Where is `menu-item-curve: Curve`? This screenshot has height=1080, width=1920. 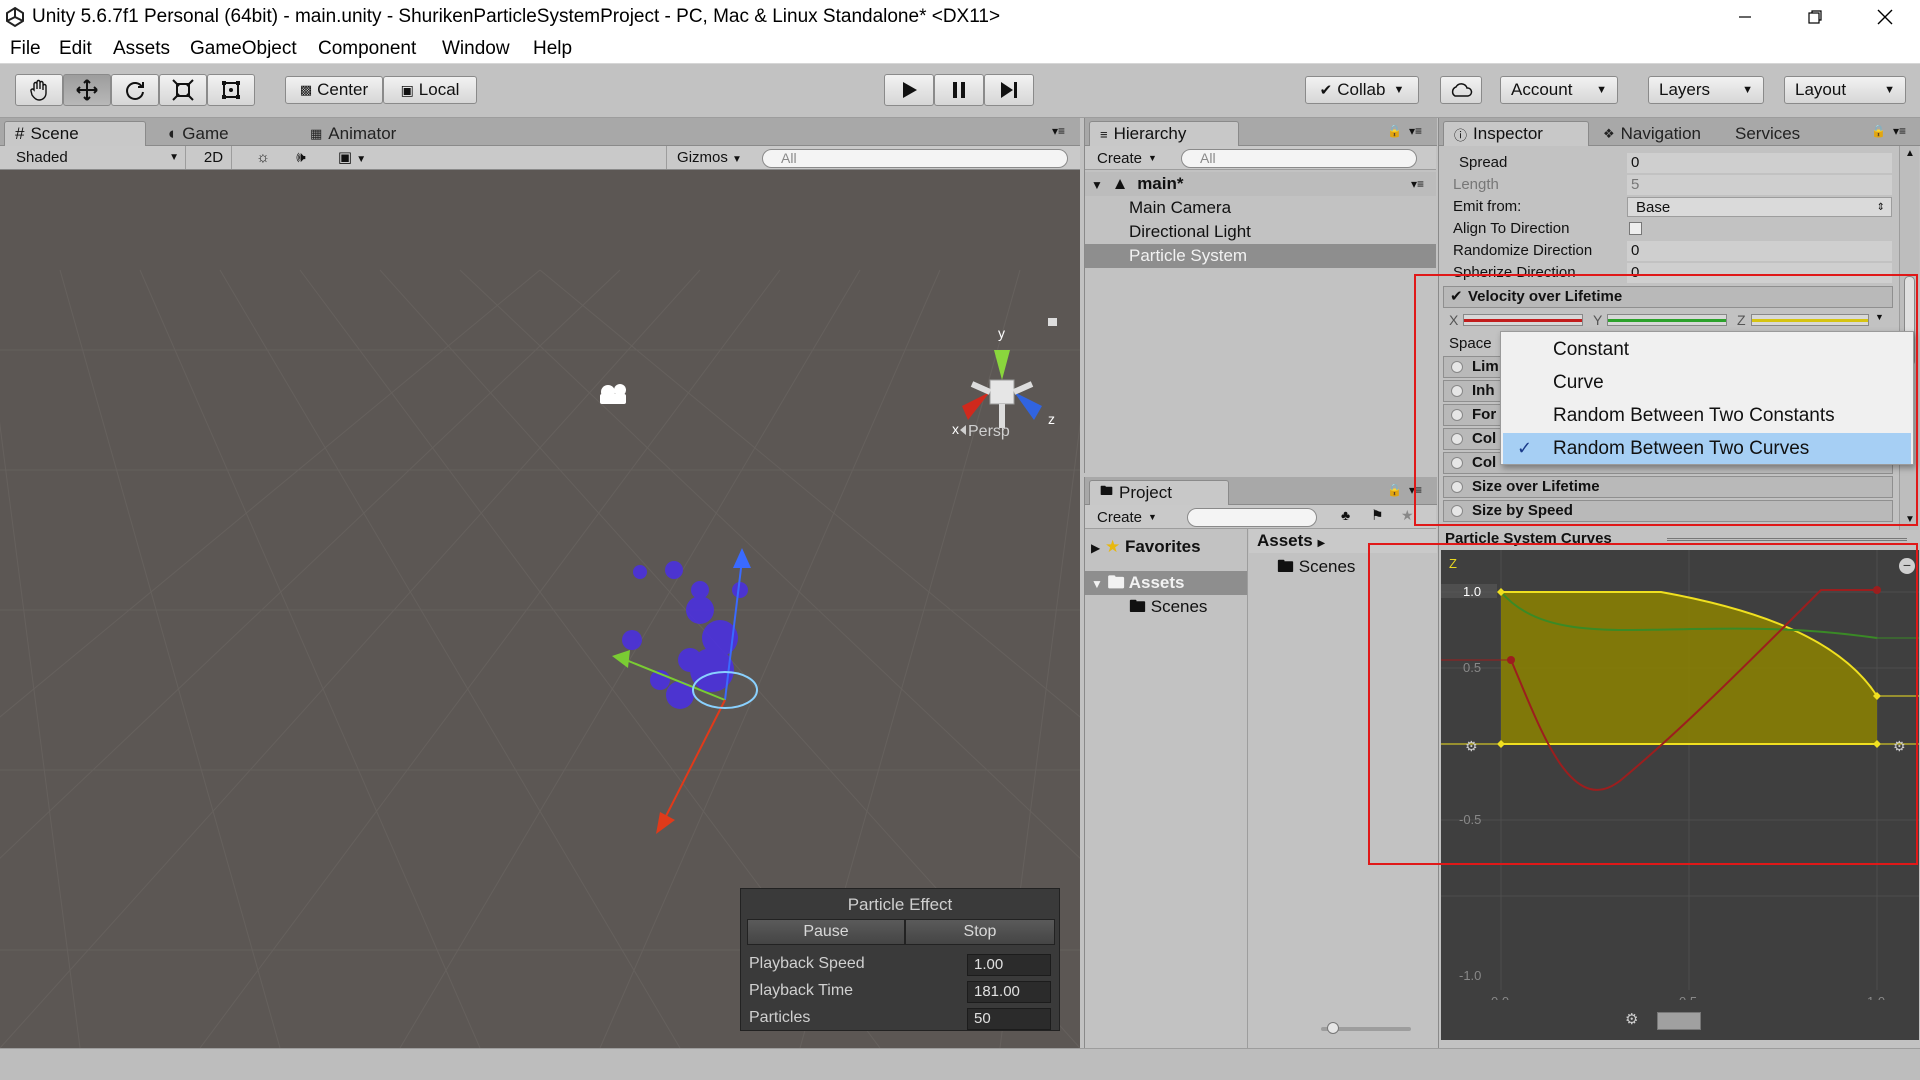 menu-item-curve: Curve is located at coordinates (1707, 382).